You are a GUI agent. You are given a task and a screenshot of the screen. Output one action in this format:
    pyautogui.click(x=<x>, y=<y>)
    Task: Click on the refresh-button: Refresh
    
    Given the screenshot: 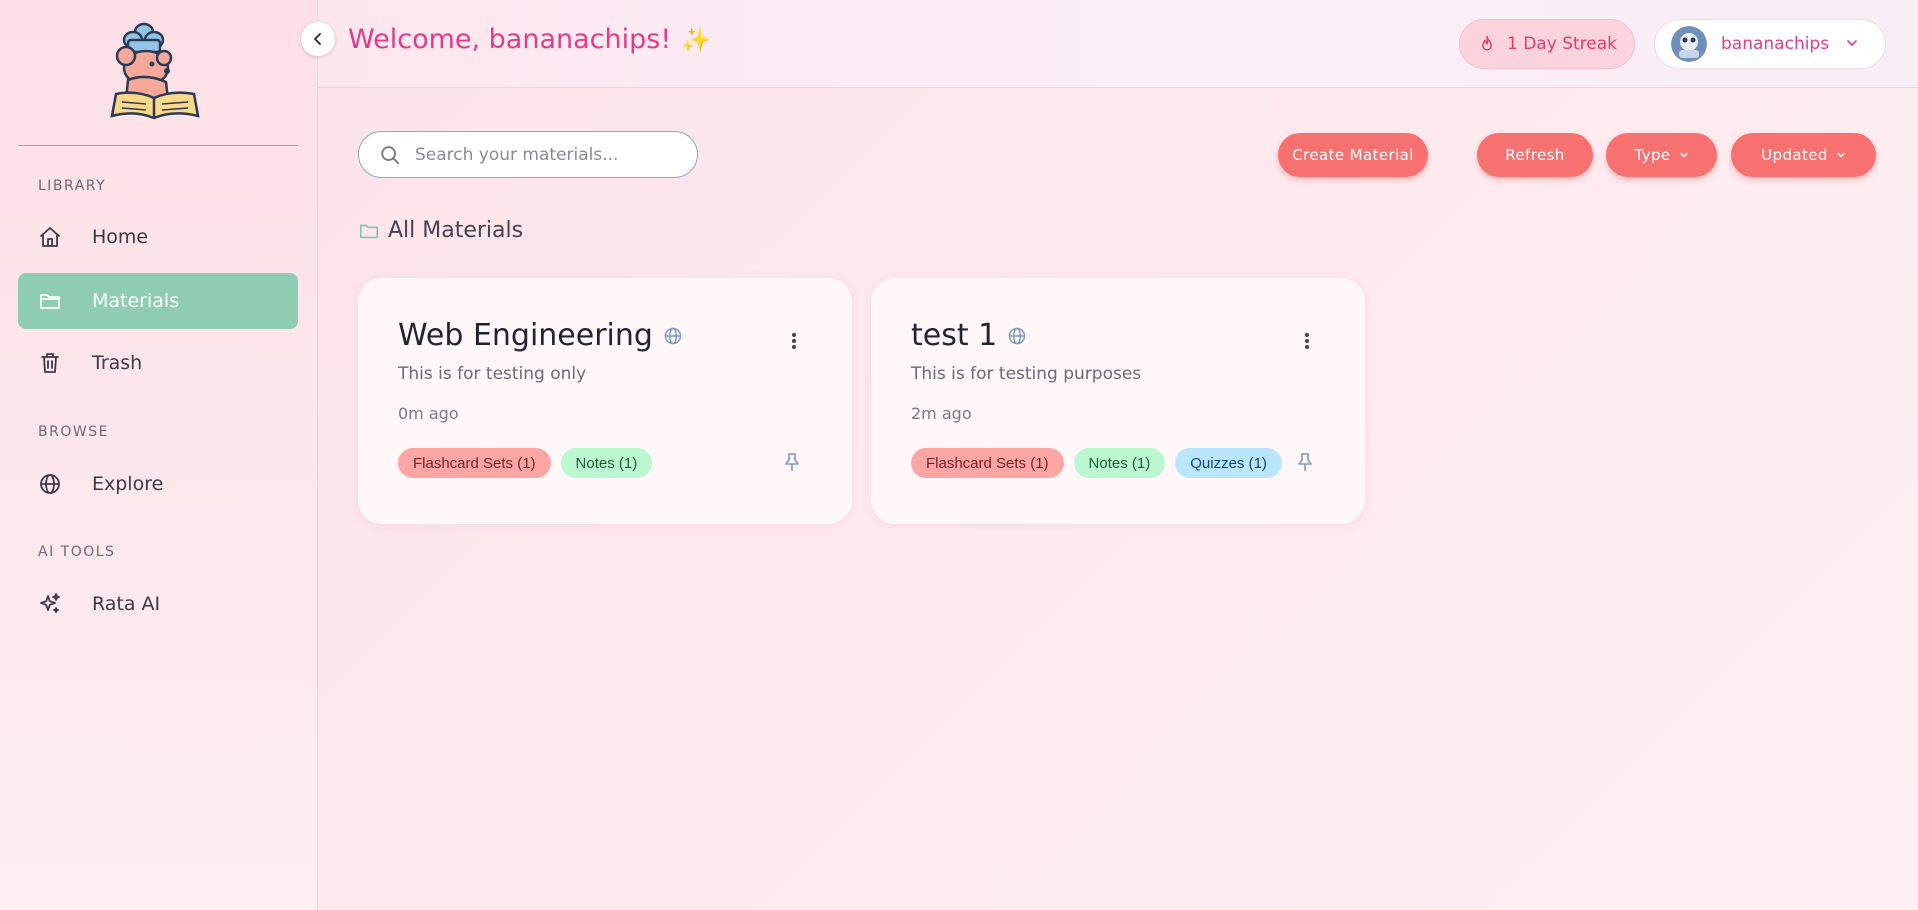 What is the action you would take?
    pyautogui.click(x=1535, y=155)
    